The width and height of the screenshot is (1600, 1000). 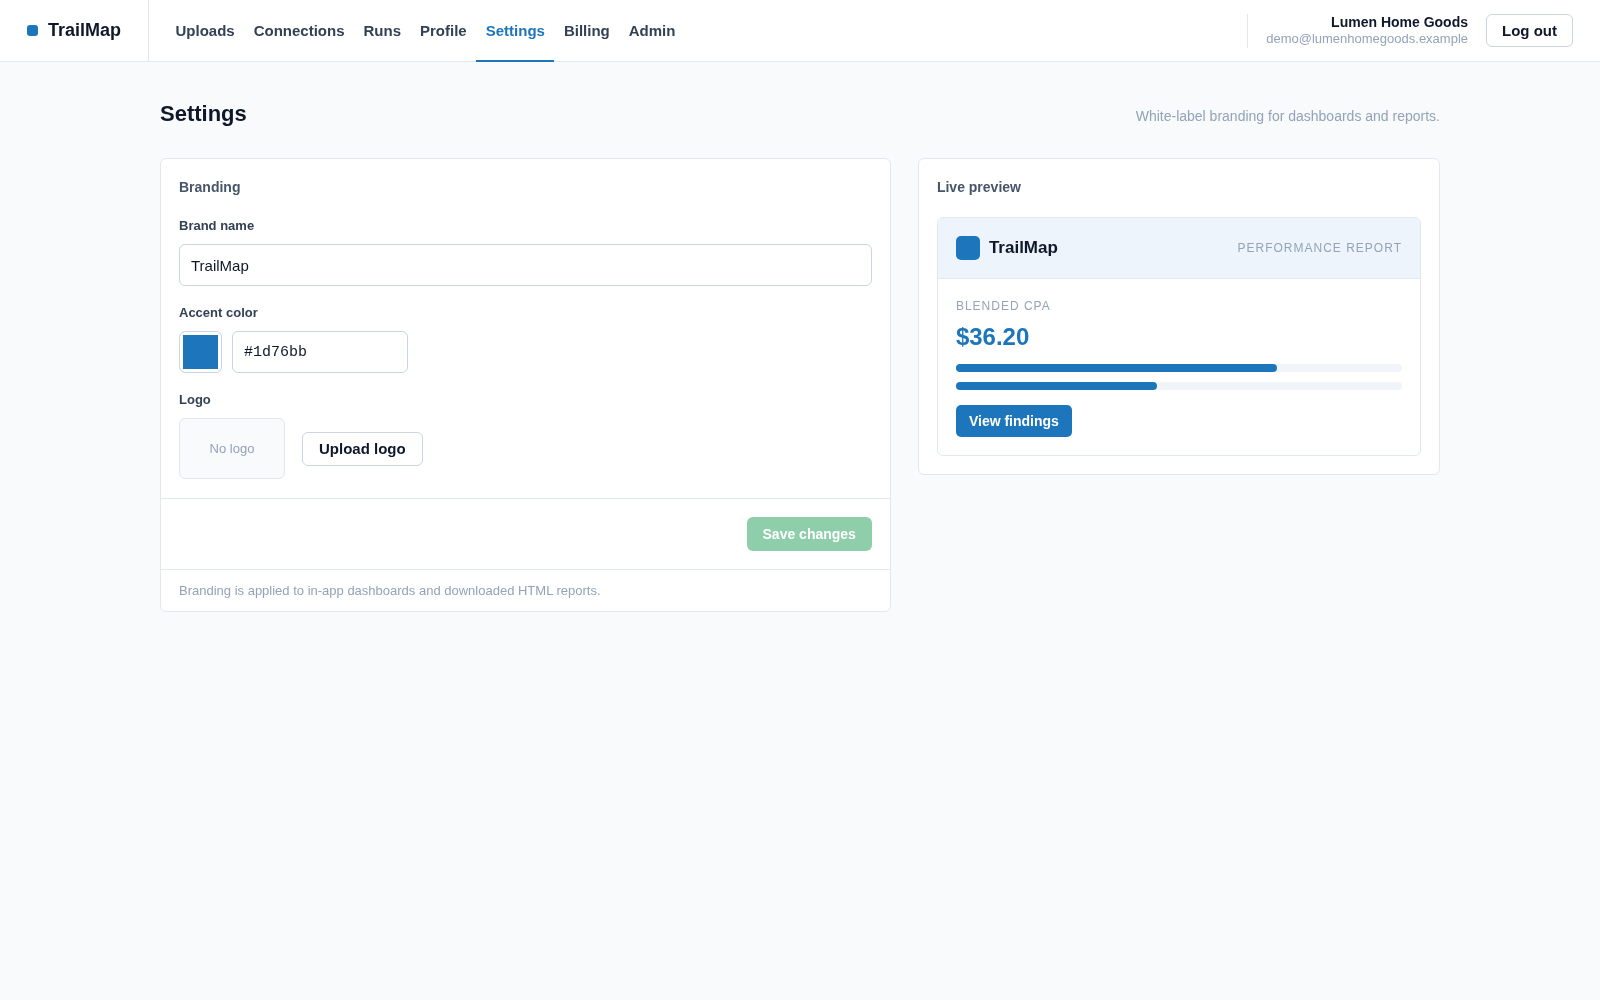 I want to click on brand-name-input: TrailMap, so click(x=525, y=265).